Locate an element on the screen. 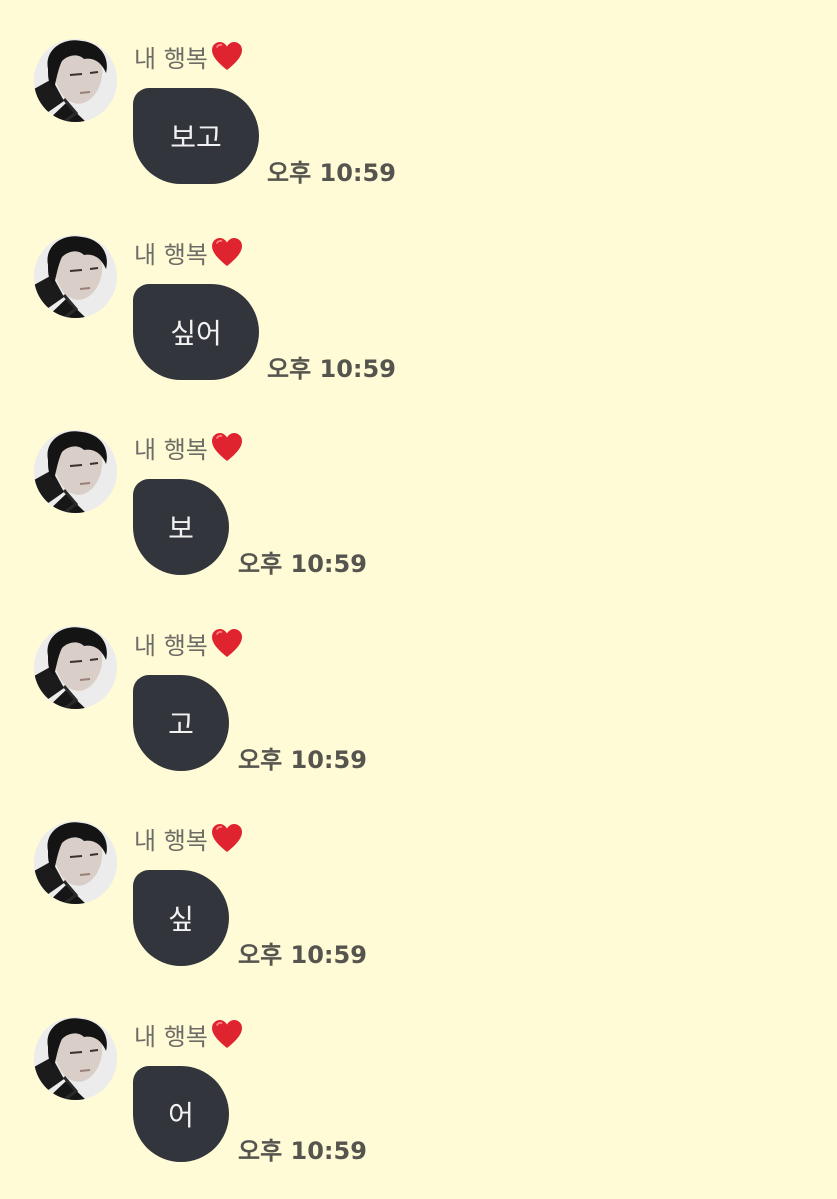 The width and height of the screenshot is (837, 1199). message-bubble: 보 is located at coordinates (181, 527).